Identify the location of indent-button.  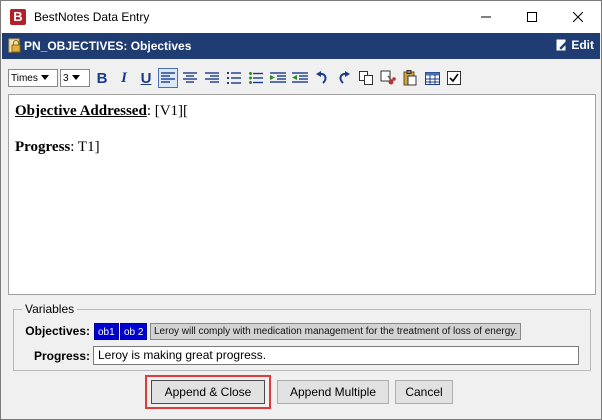
(278, 78).